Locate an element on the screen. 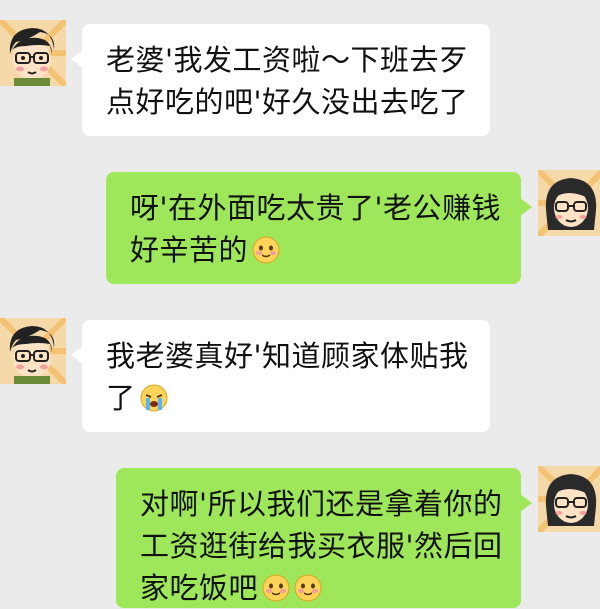 The width and height of the screenshot is (600, 609). message-bubble-2: 呀'在外面吃太贵了'老公赚钱 好辛苦的 is located at coordinates (319, 228).